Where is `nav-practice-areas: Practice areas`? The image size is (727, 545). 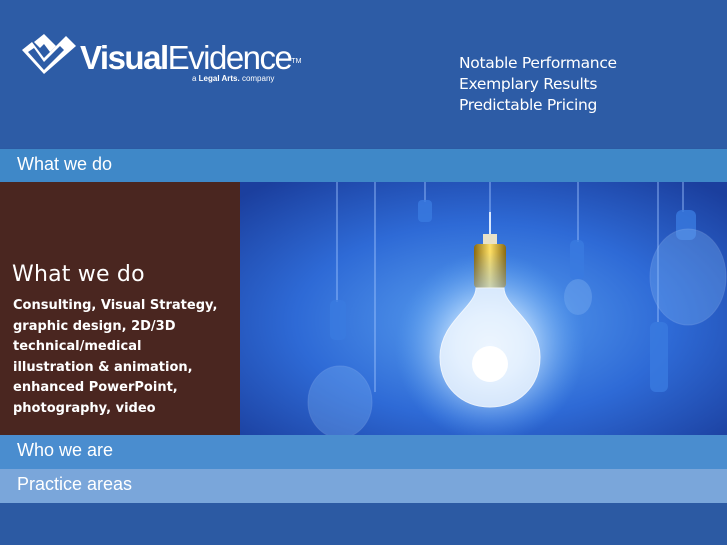 nav-practice-areas: Practice areas is located at coordinates (363, 486).